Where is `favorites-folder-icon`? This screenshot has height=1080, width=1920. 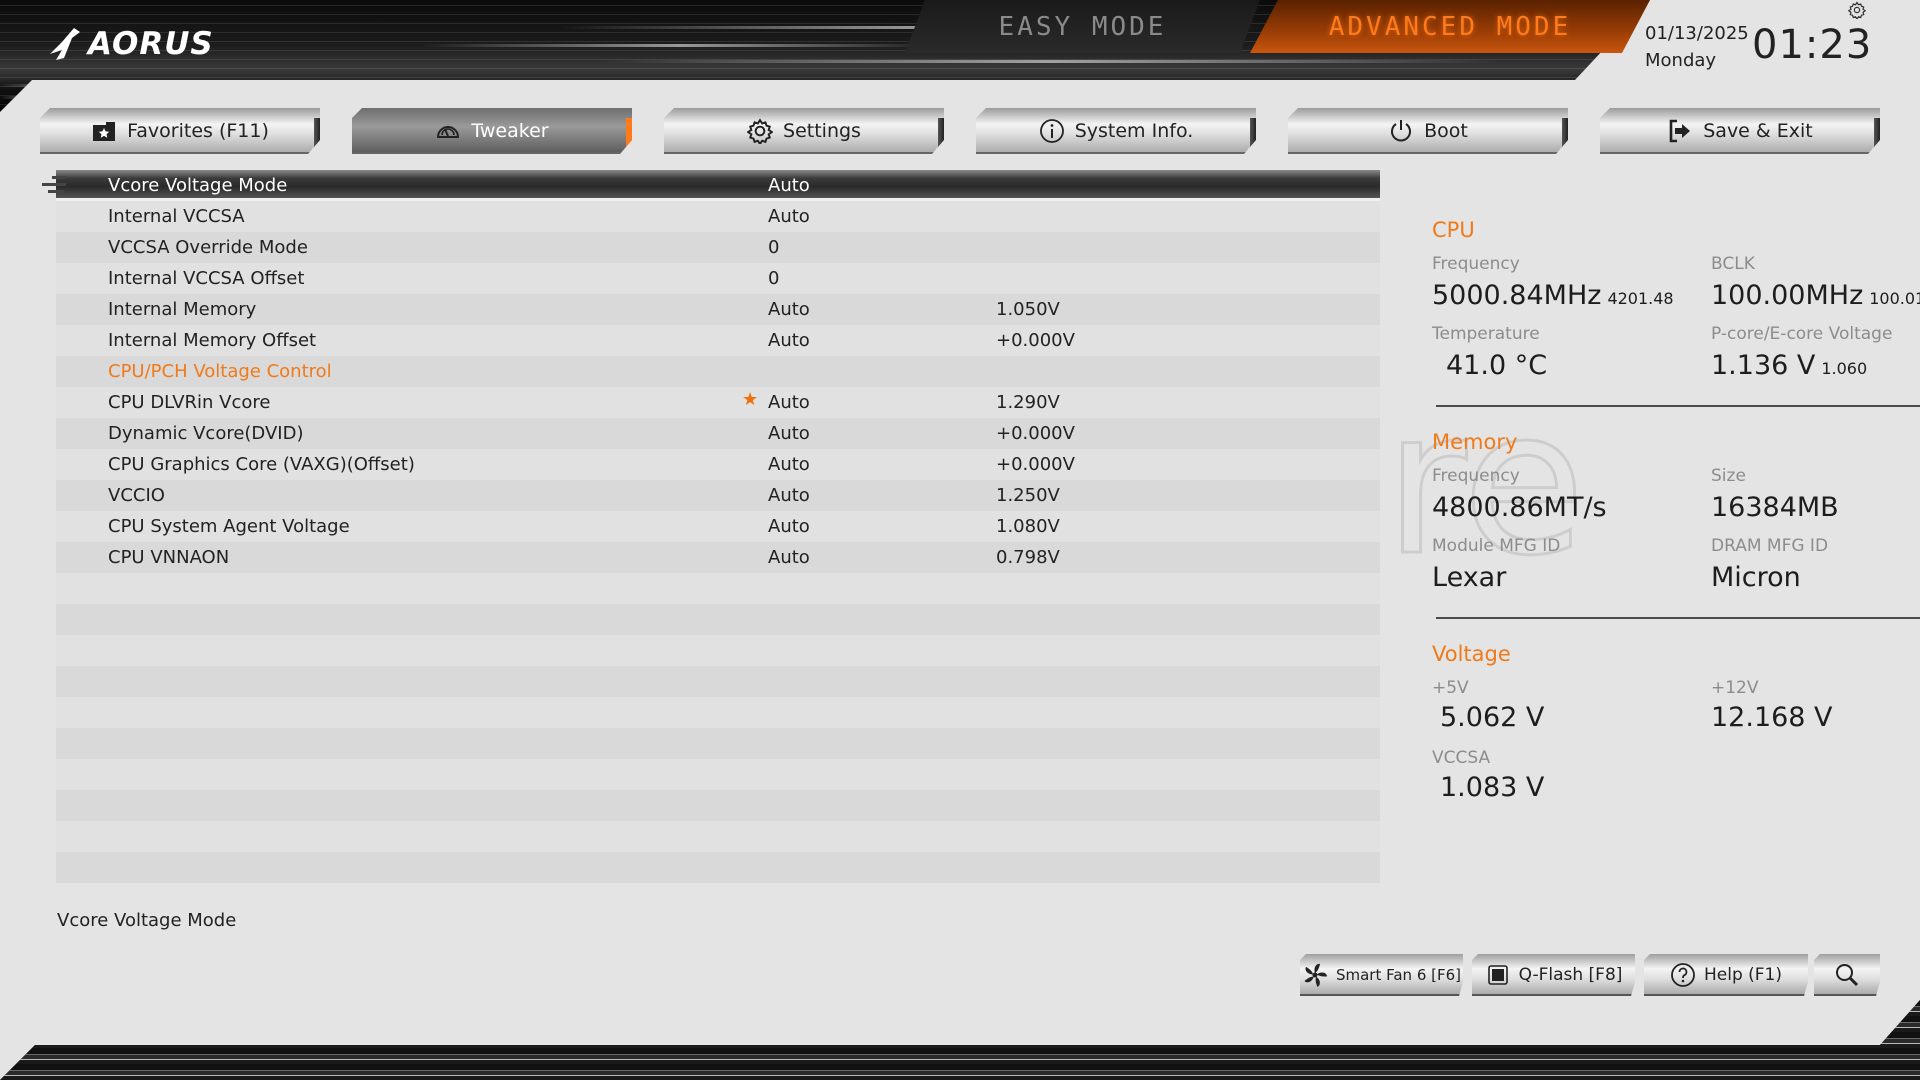 favorites-folder-icon is located at coordinates (104, 131).